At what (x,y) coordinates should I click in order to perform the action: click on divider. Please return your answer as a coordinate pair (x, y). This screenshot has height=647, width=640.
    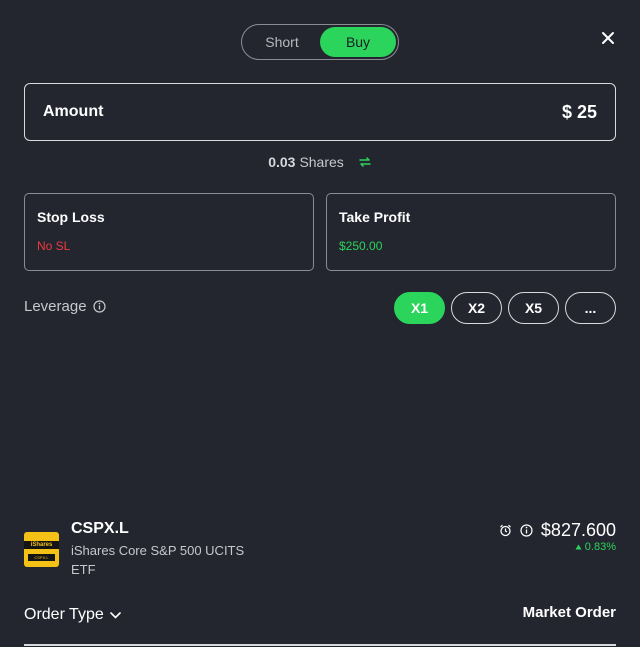
    Looking at the image, I should click on (320, 645).